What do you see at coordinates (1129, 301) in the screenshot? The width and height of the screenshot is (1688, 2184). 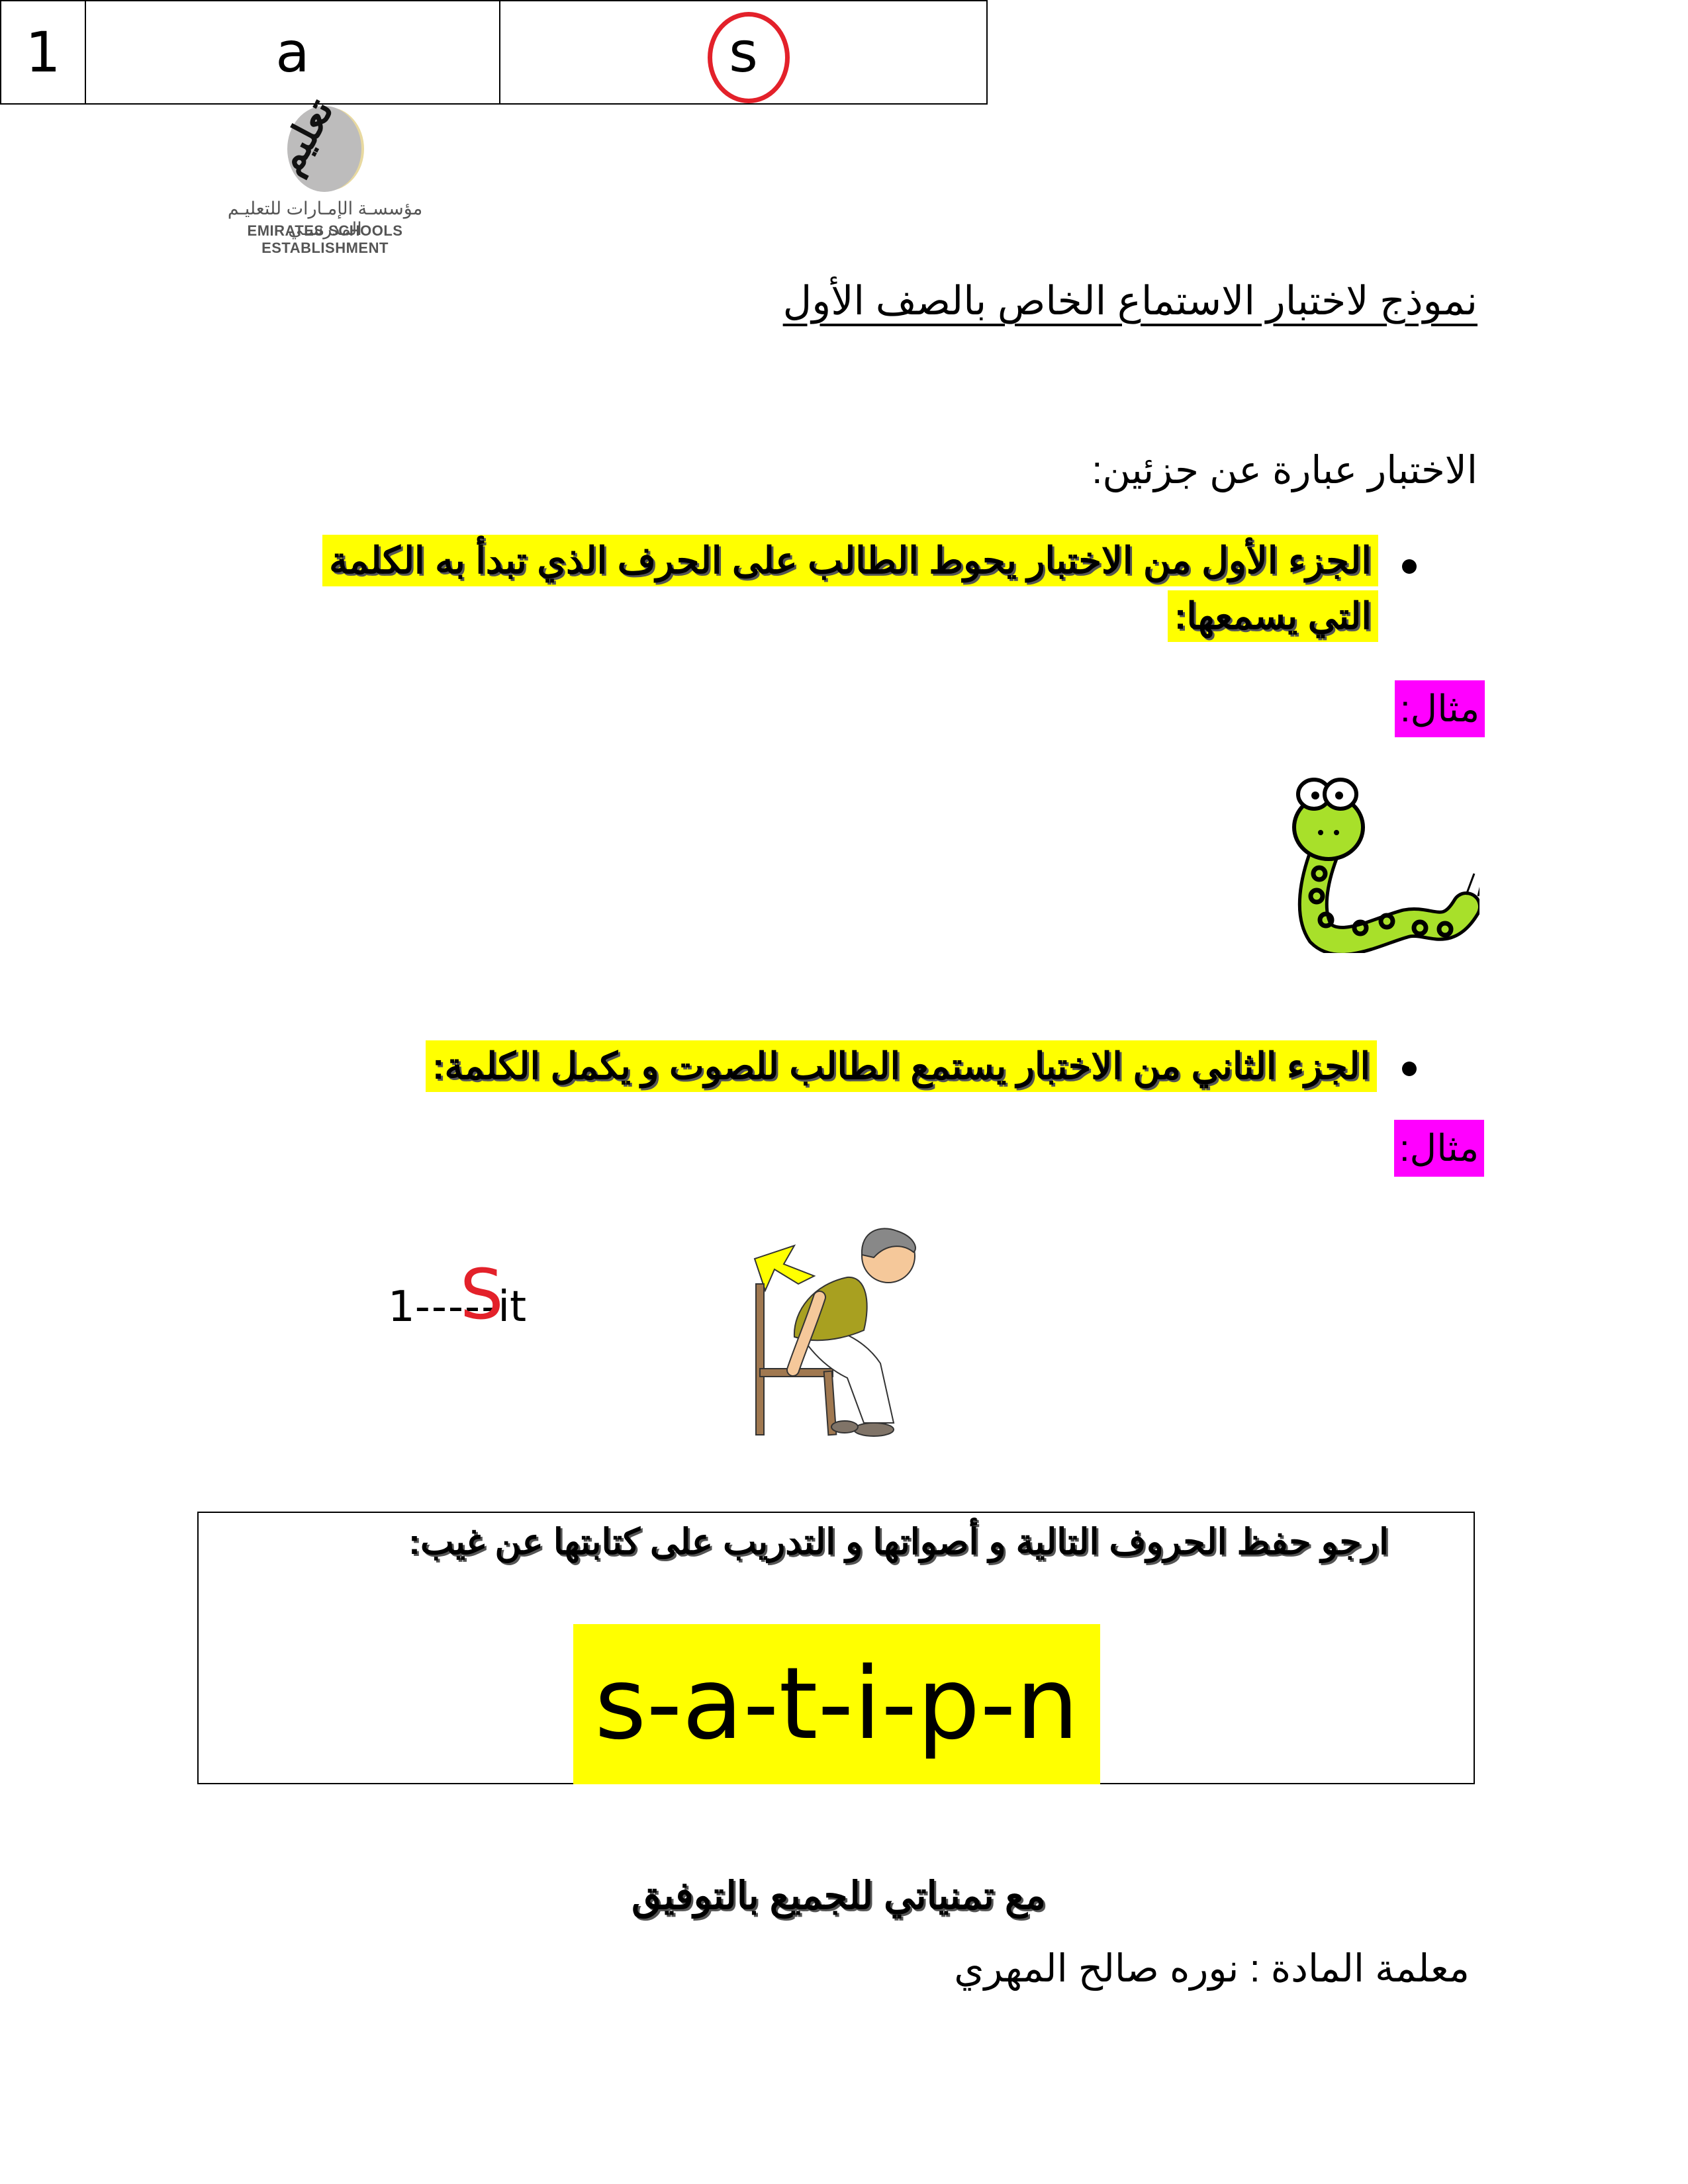 I see `page-title: نموذج لاختبار الاستماع الخاص بالصف الأول` at bounding box center [1129, 301].